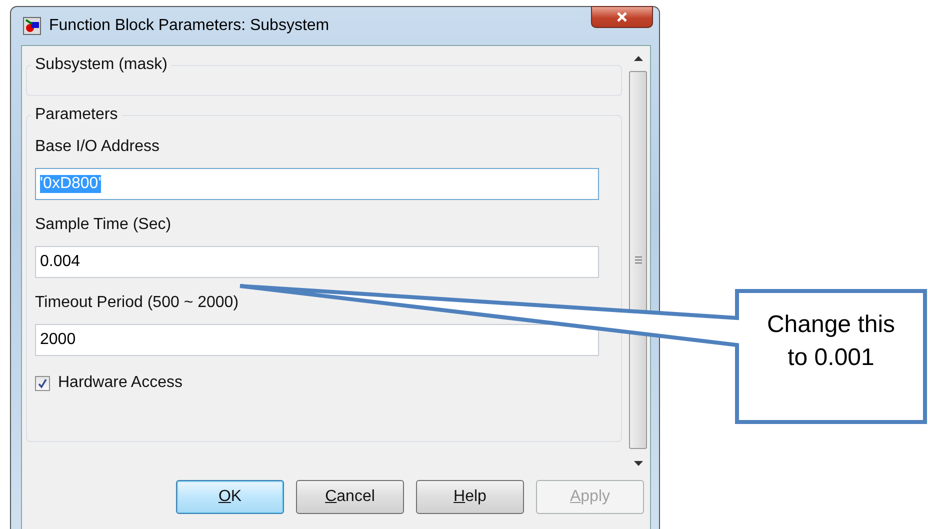 The height and width of the screenshot is (529, 928). I want to click on dialog-button: Cancel, so click(350, 497).